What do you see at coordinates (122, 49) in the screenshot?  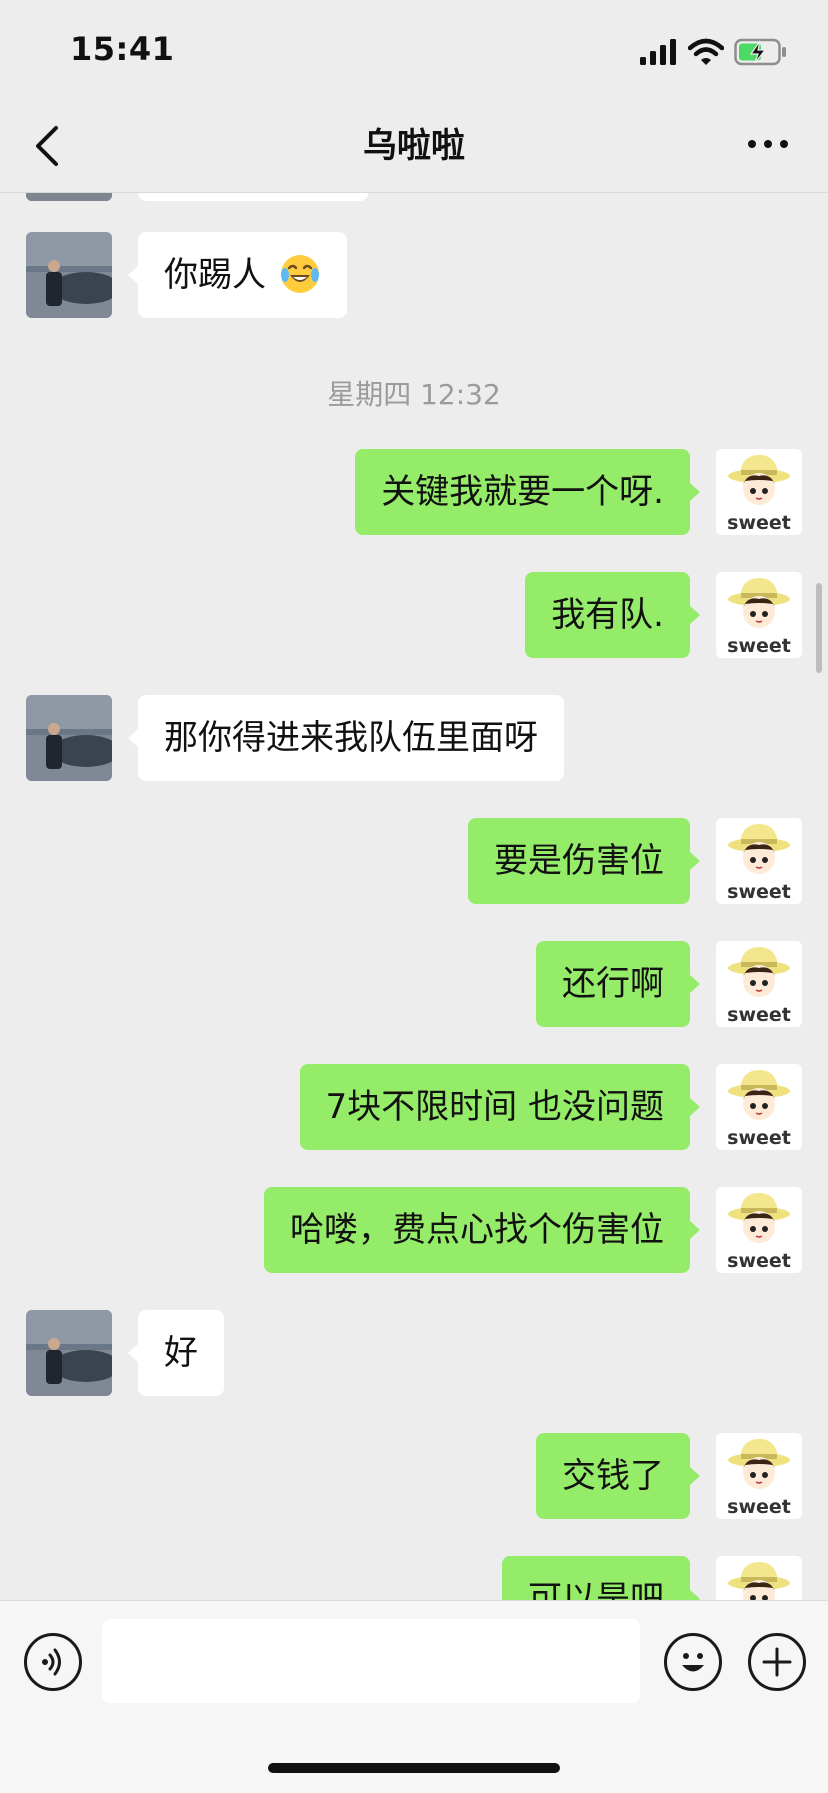 I see `status-time: 15:41` at bounding box center [122, 49].